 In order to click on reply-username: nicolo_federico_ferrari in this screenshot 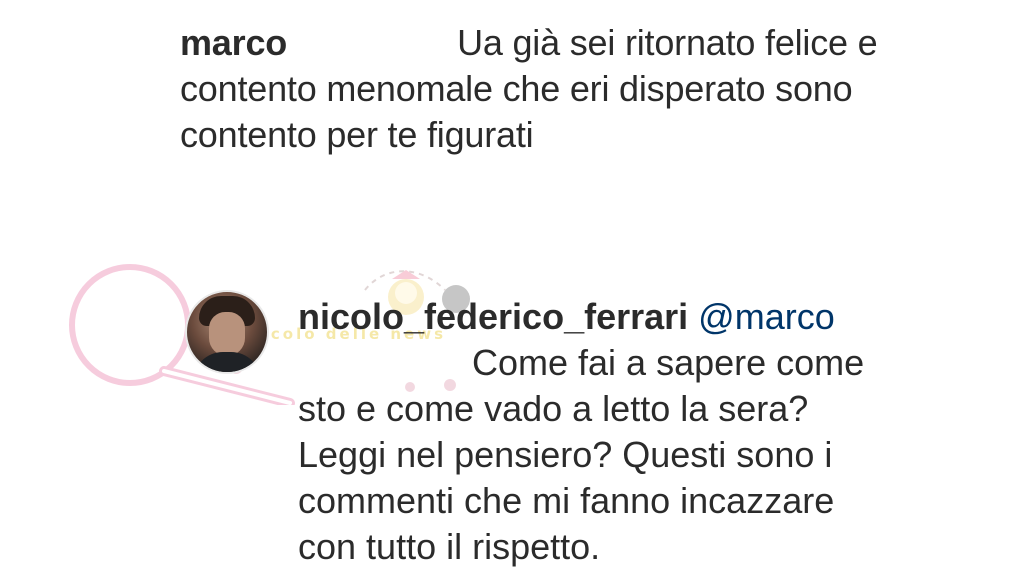, I will do `click(493, 316)`.